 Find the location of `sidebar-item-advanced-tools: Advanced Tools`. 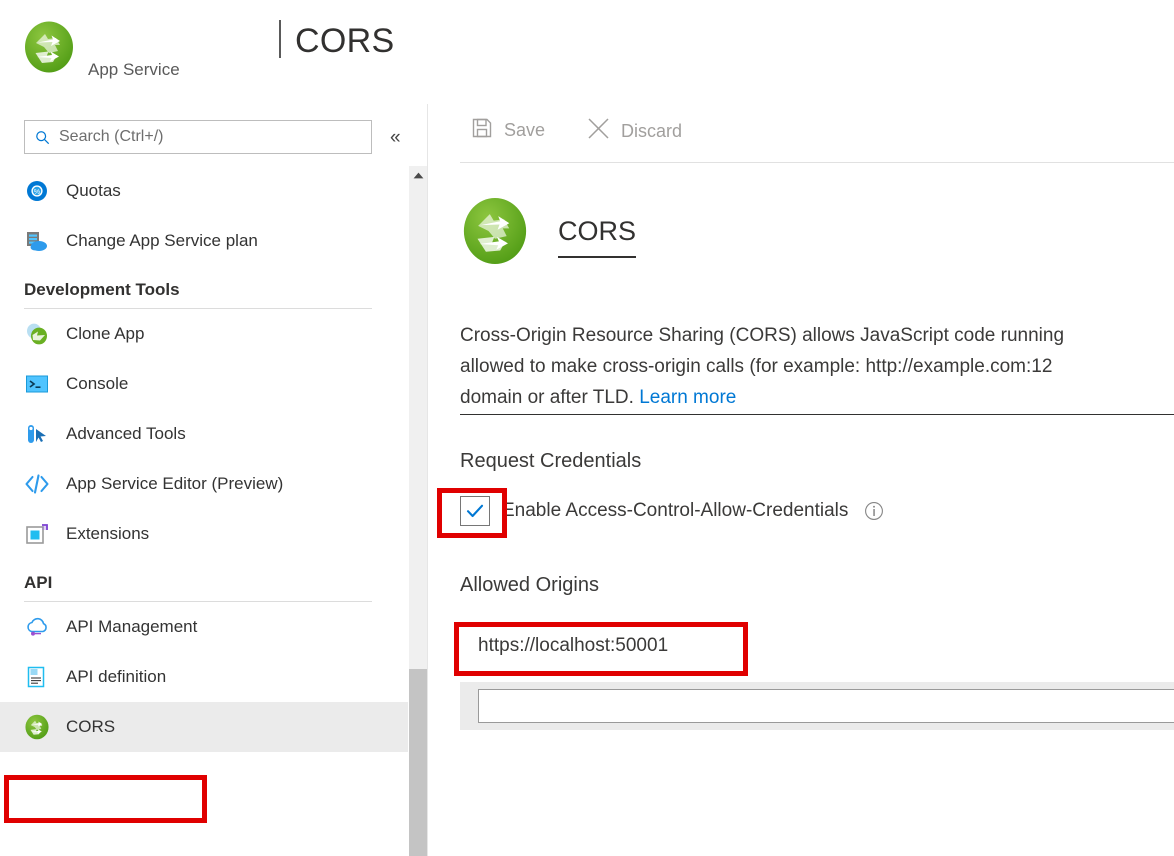

sidebar-item-advanced-tools: Advanced Tools is located at coordinates (204, 434).